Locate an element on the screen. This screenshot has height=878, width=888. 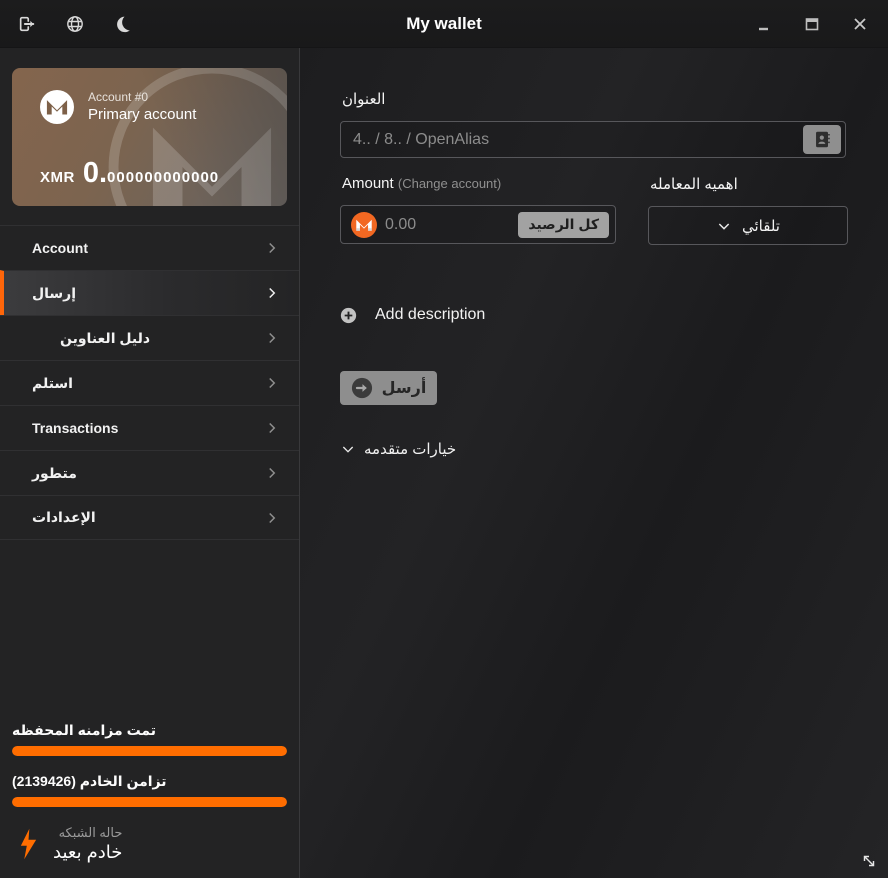
wallet-sync-fill is located at coordinates (149, 751).